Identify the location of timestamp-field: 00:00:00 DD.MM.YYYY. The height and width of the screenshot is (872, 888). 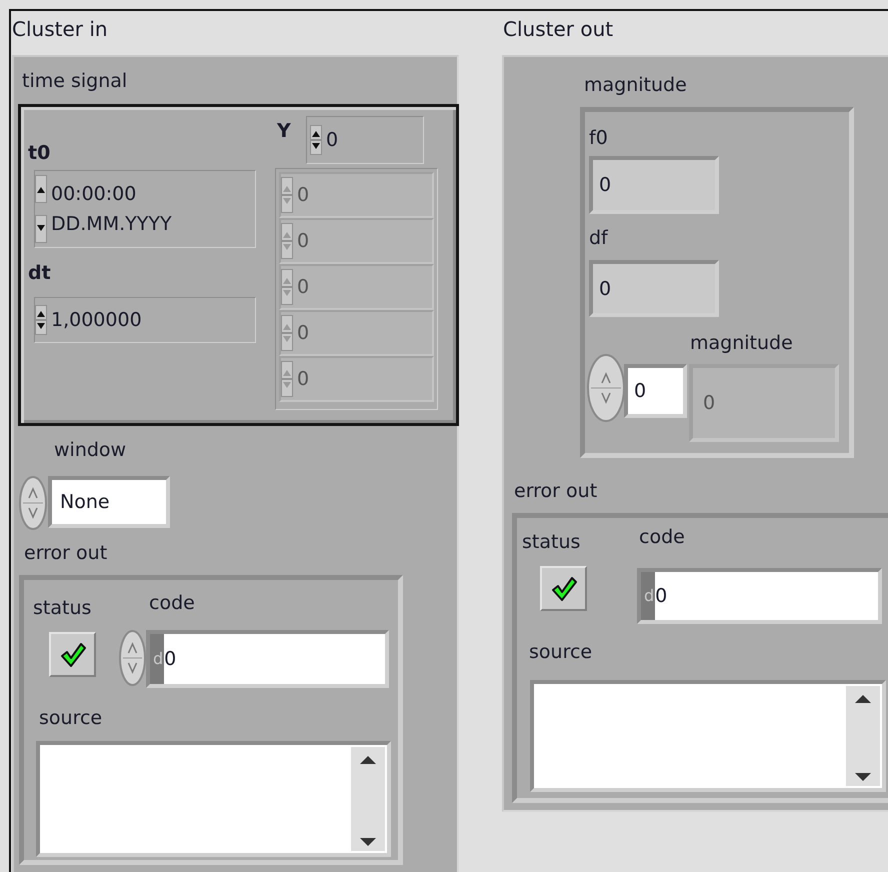
(145, 209).